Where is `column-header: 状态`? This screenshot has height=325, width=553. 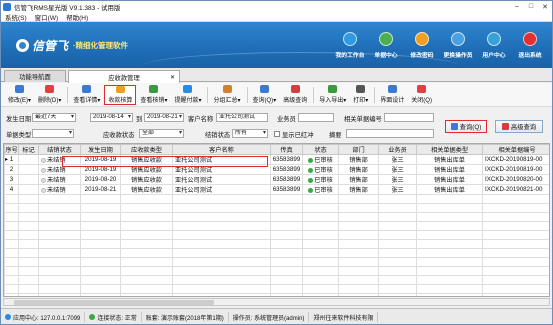 column-header: 状态 is located at coordinates (320, 149).